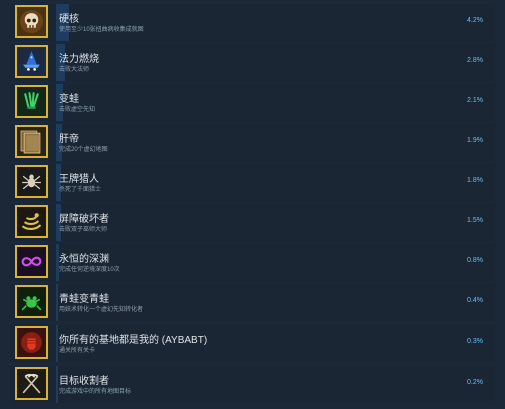 This screenshot has width=505, height=409. What do you see at coordinates (31, 342) in the screenshot?
I see `red-fist-icon` at bounding box center [31, 342].